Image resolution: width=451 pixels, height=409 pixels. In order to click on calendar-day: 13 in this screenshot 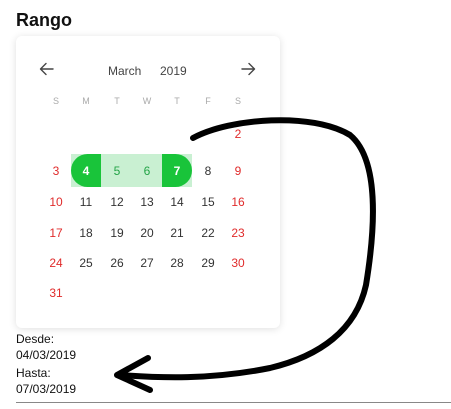, I will do `click(147, 201)`.